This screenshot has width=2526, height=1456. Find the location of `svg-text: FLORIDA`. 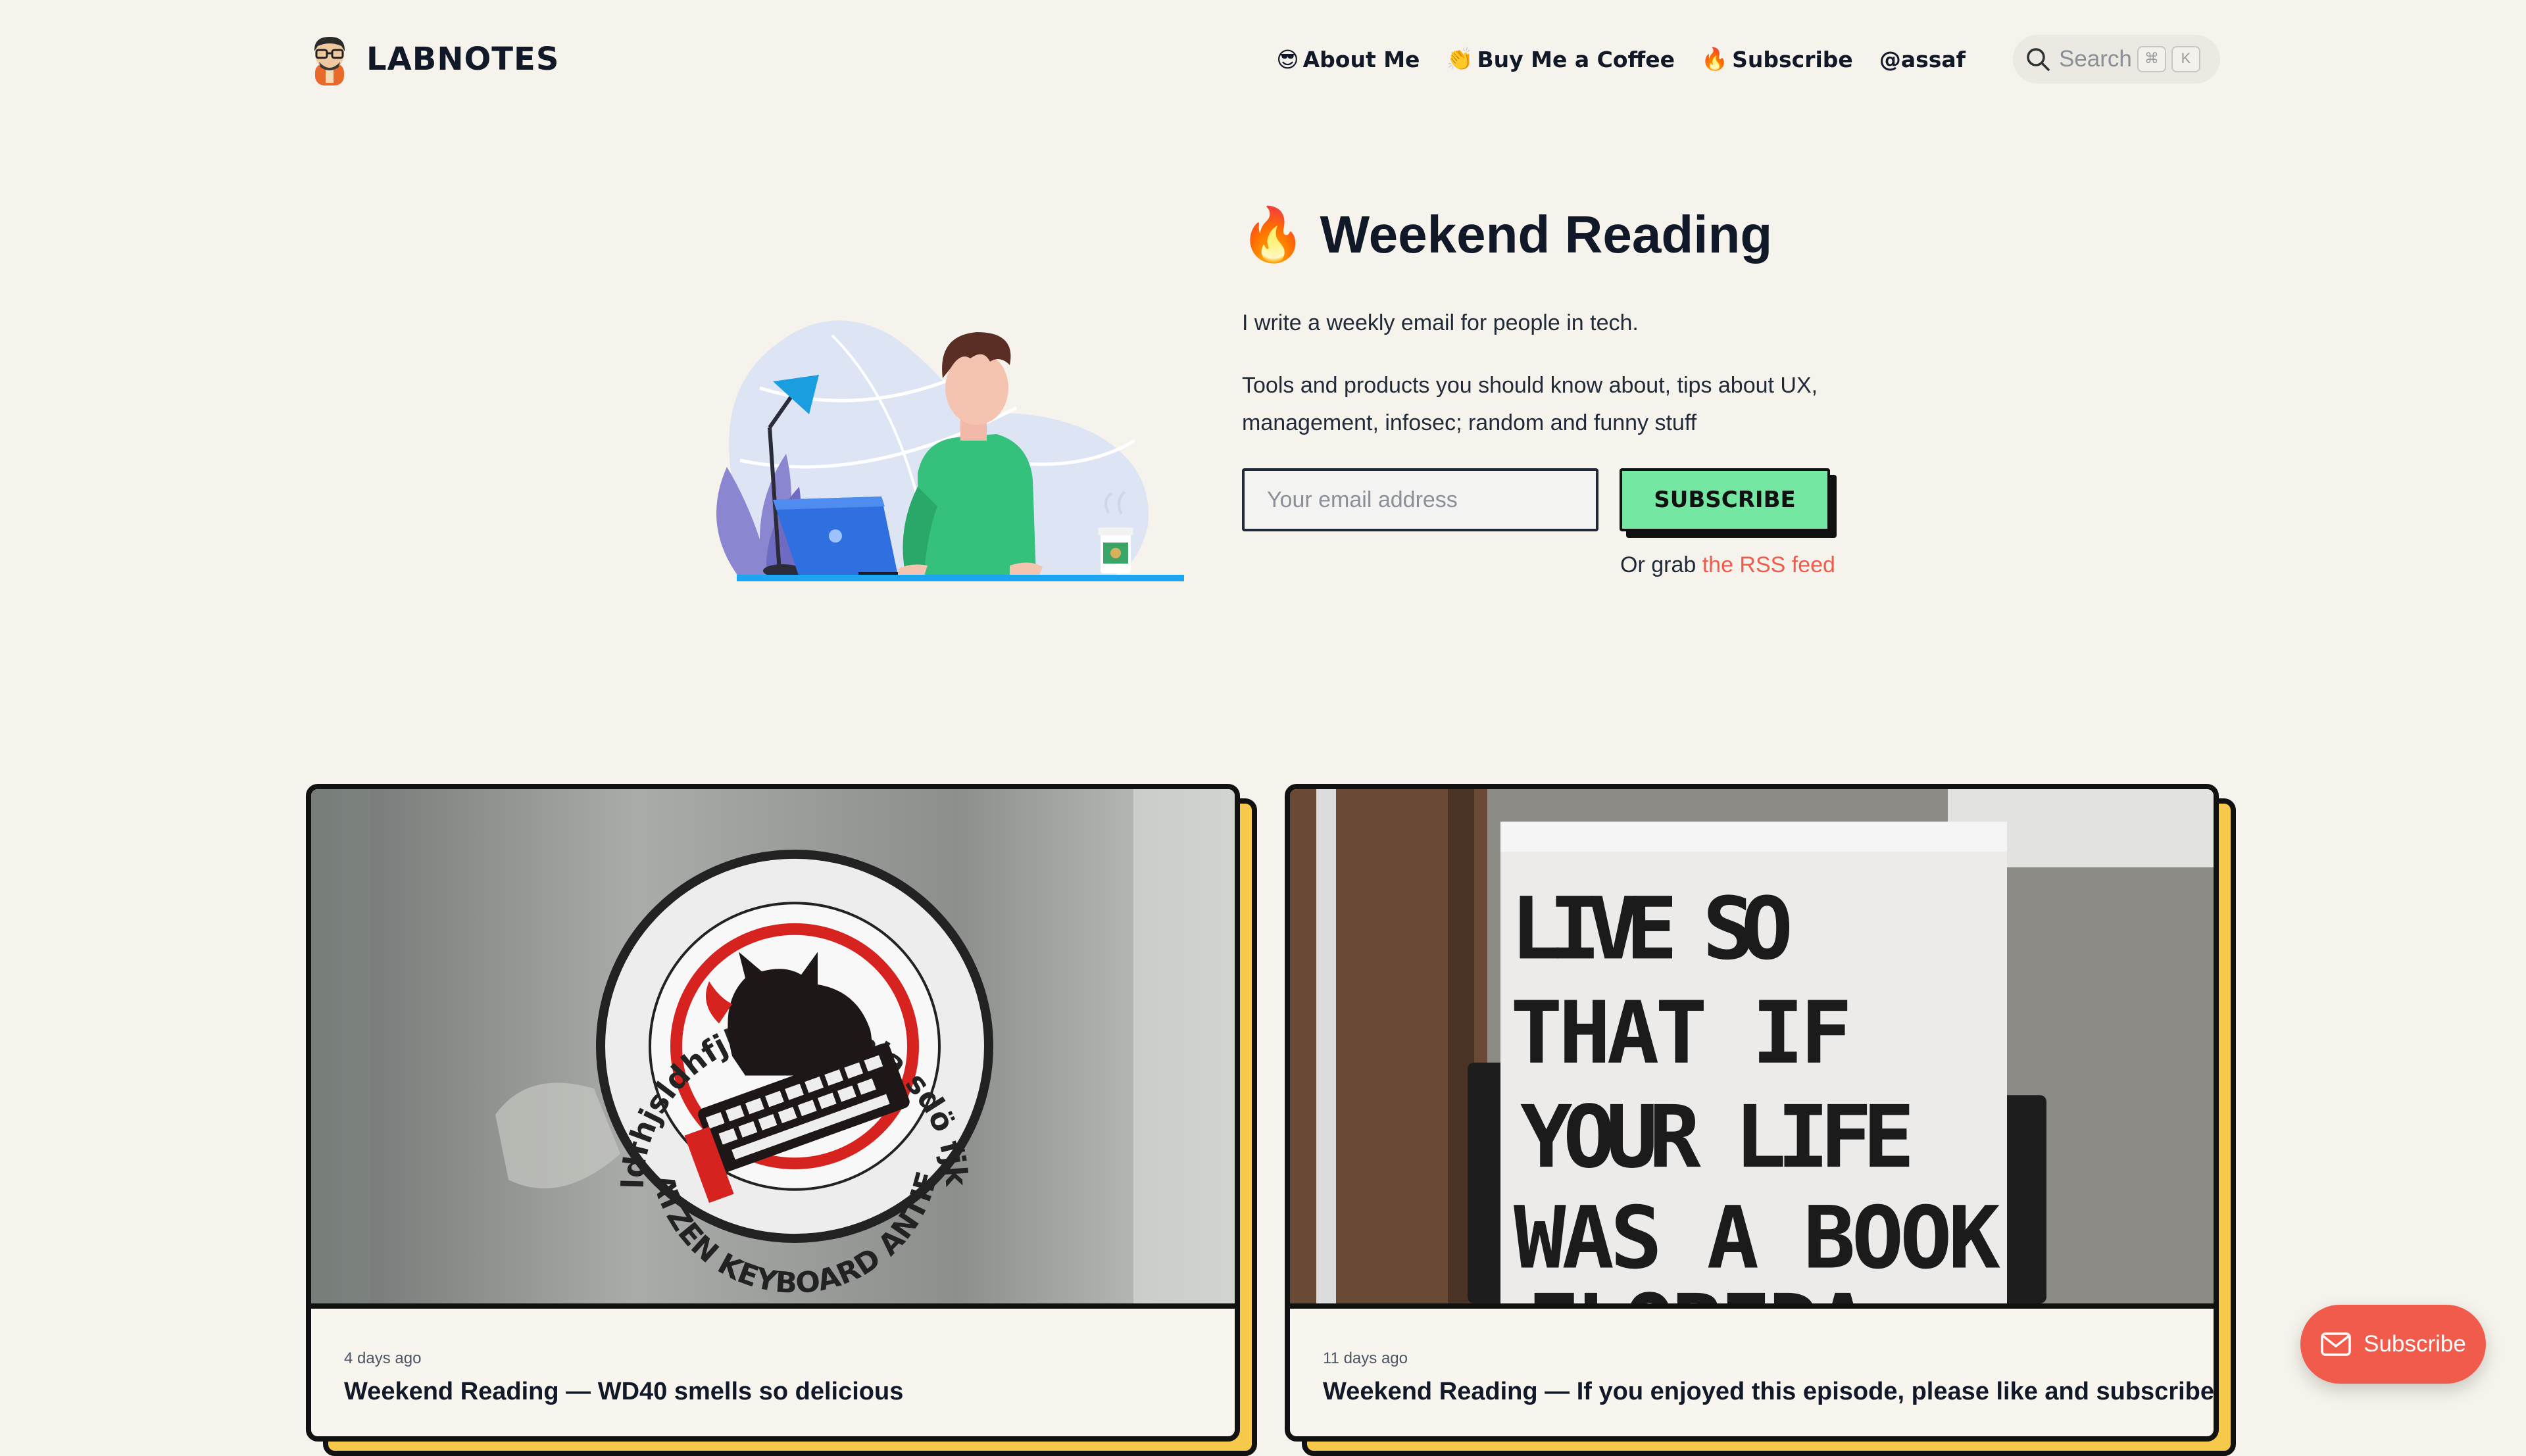

svg-text: FLORIDA is located at coordinates (1698, 1289).